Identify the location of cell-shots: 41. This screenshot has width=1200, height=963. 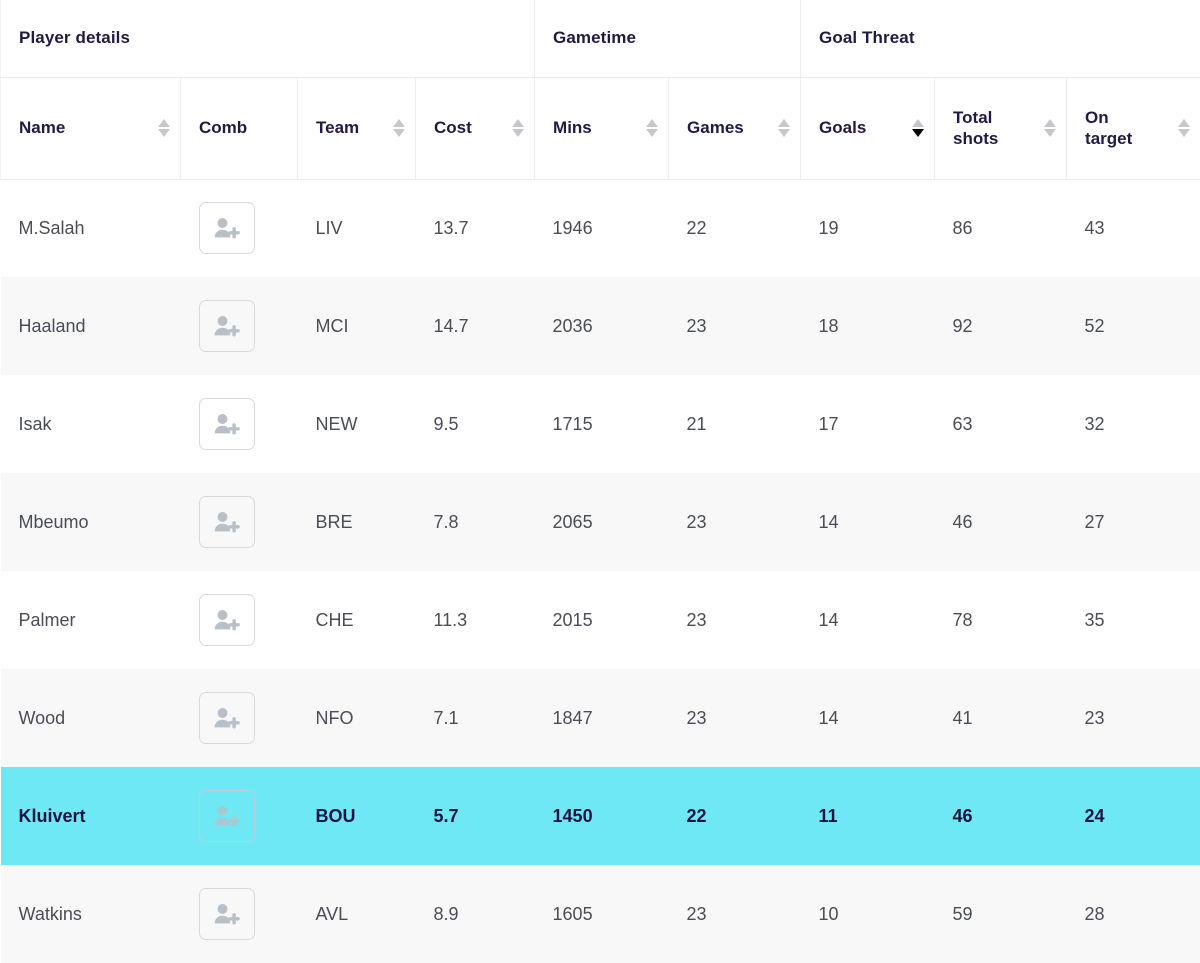
(1000, 718).